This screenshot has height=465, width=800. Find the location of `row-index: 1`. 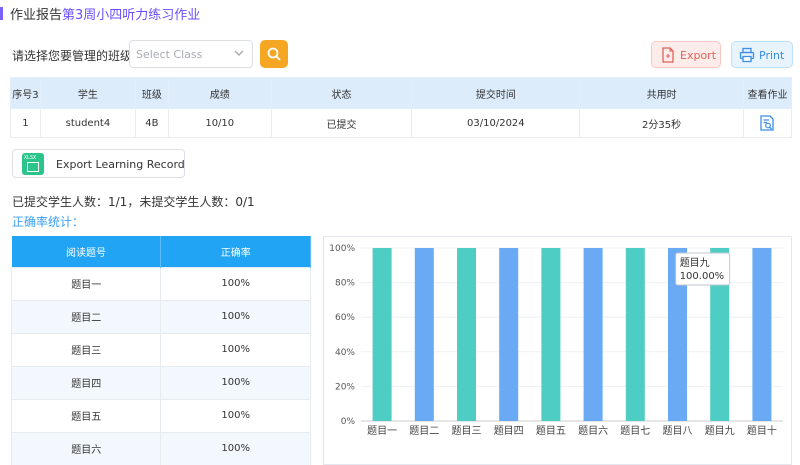

row-index: 1 is located at coordinates (25, 123).